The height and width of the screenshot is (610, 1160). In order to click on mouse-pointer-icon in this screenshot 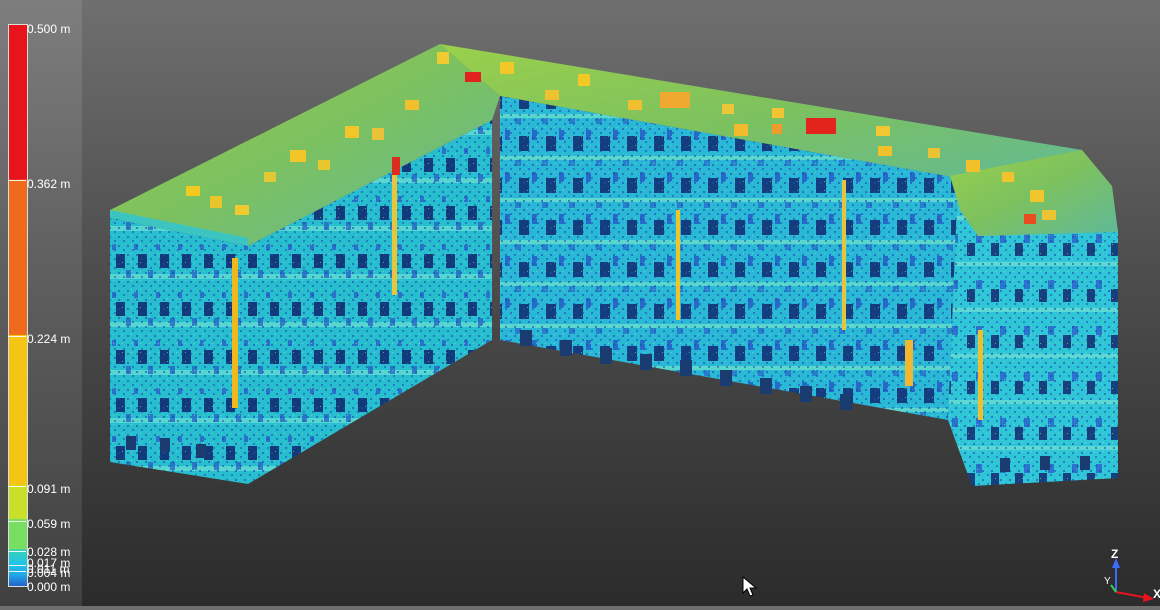, I will do `click(750, 586)`.